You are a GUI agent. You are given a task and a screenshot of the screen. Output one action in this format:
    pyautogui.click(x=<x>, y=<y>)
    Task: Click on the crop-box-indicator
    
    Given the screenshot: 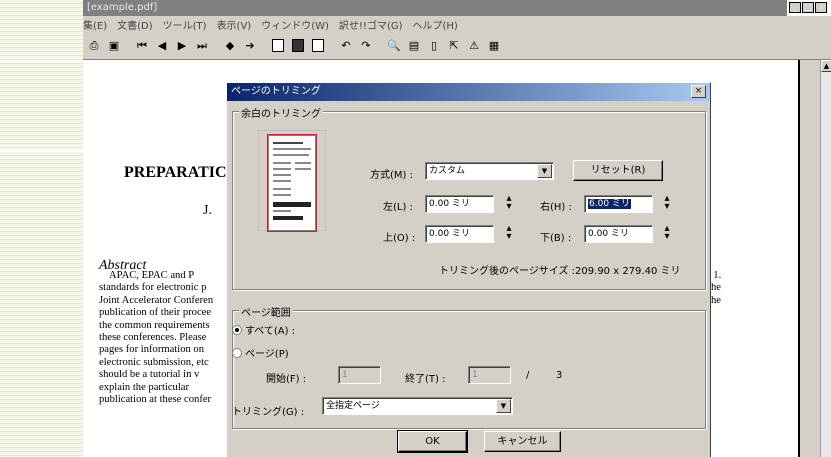 What is the action you would take?
    pyautogui.click(x=292, y=183)
    